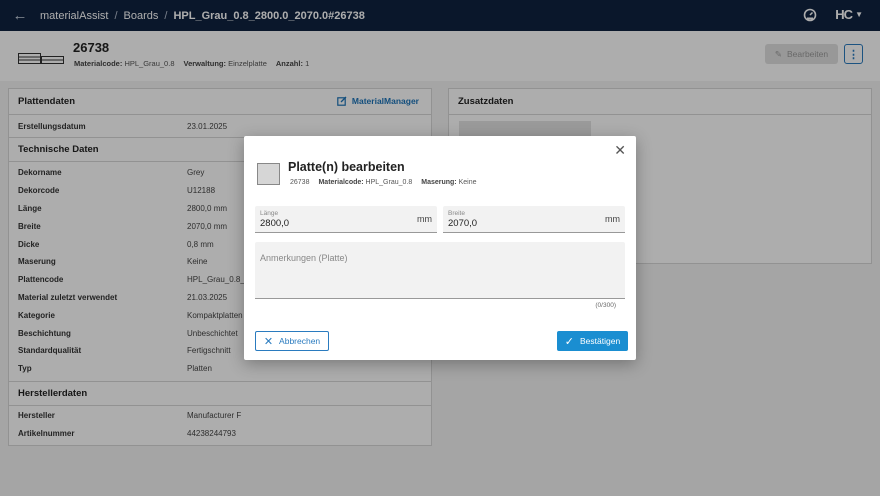 The width and height of the screenshot is (880, 496). What do you see at coordinates (605, 305) in the screenshot?
I see `character-counter: (0/300)` at bounding box center [605, 305].